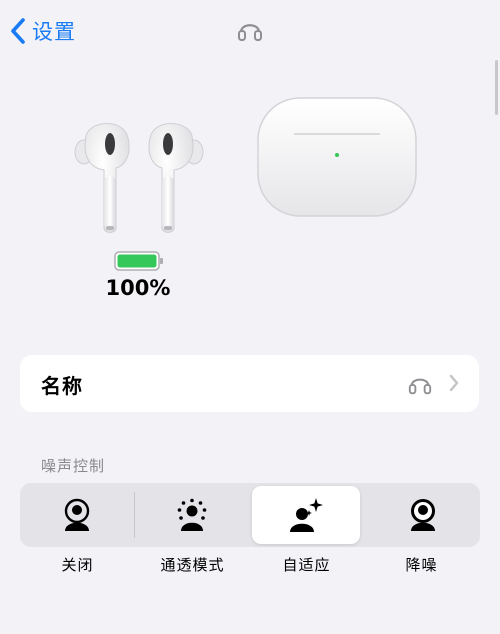  I want to click on person-adaptive-icon, so click(306, 515).